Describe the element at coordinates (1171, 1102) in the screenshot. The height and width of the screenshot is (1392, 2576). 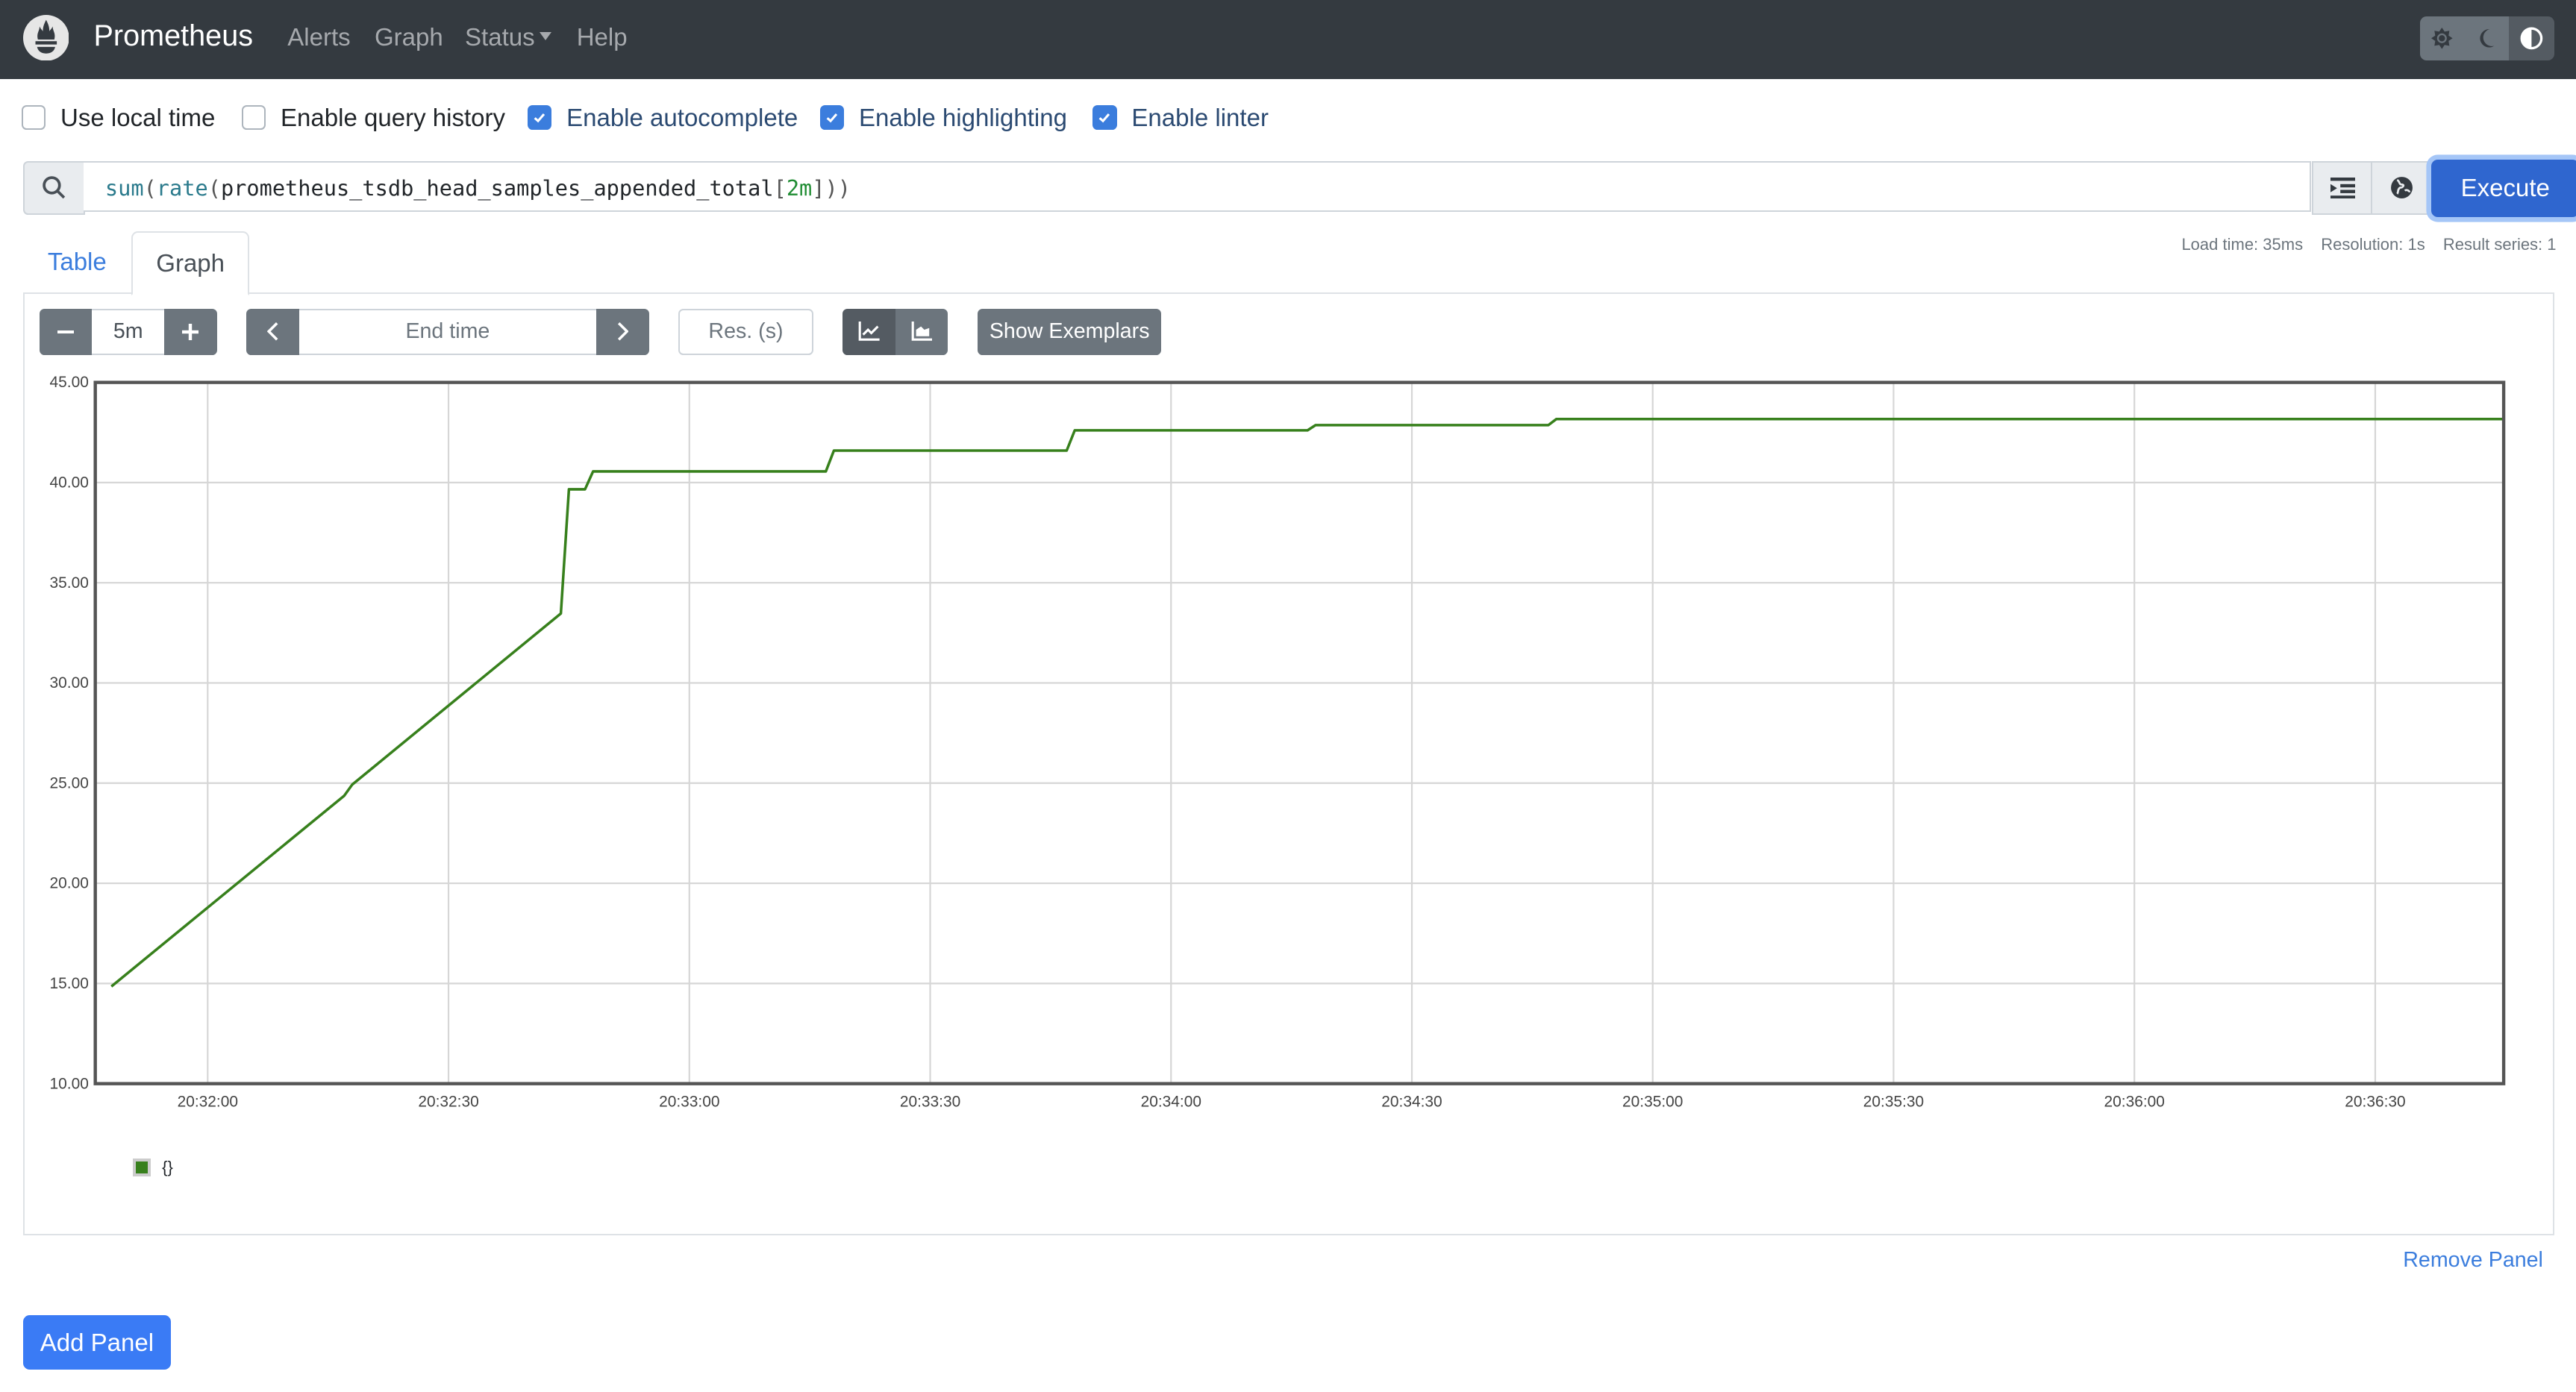
I see `x-tick-label: 20:34:00` at that location.